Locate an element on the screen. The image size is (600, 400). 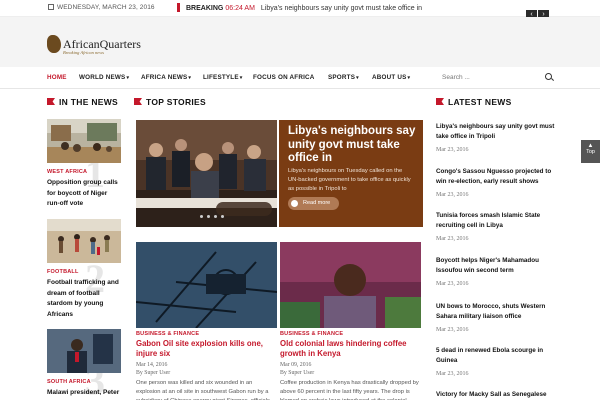
section-in-the-news-heading: IN THE NEWS is located at coordinates (82, 102).